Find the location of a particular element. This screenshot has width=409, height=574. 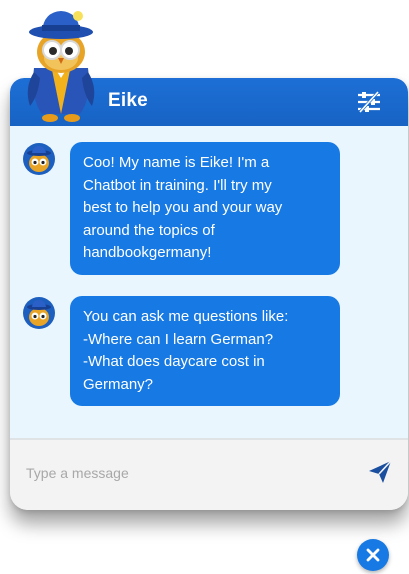

owl-mascot-icon is located at coordinates (61, 66).